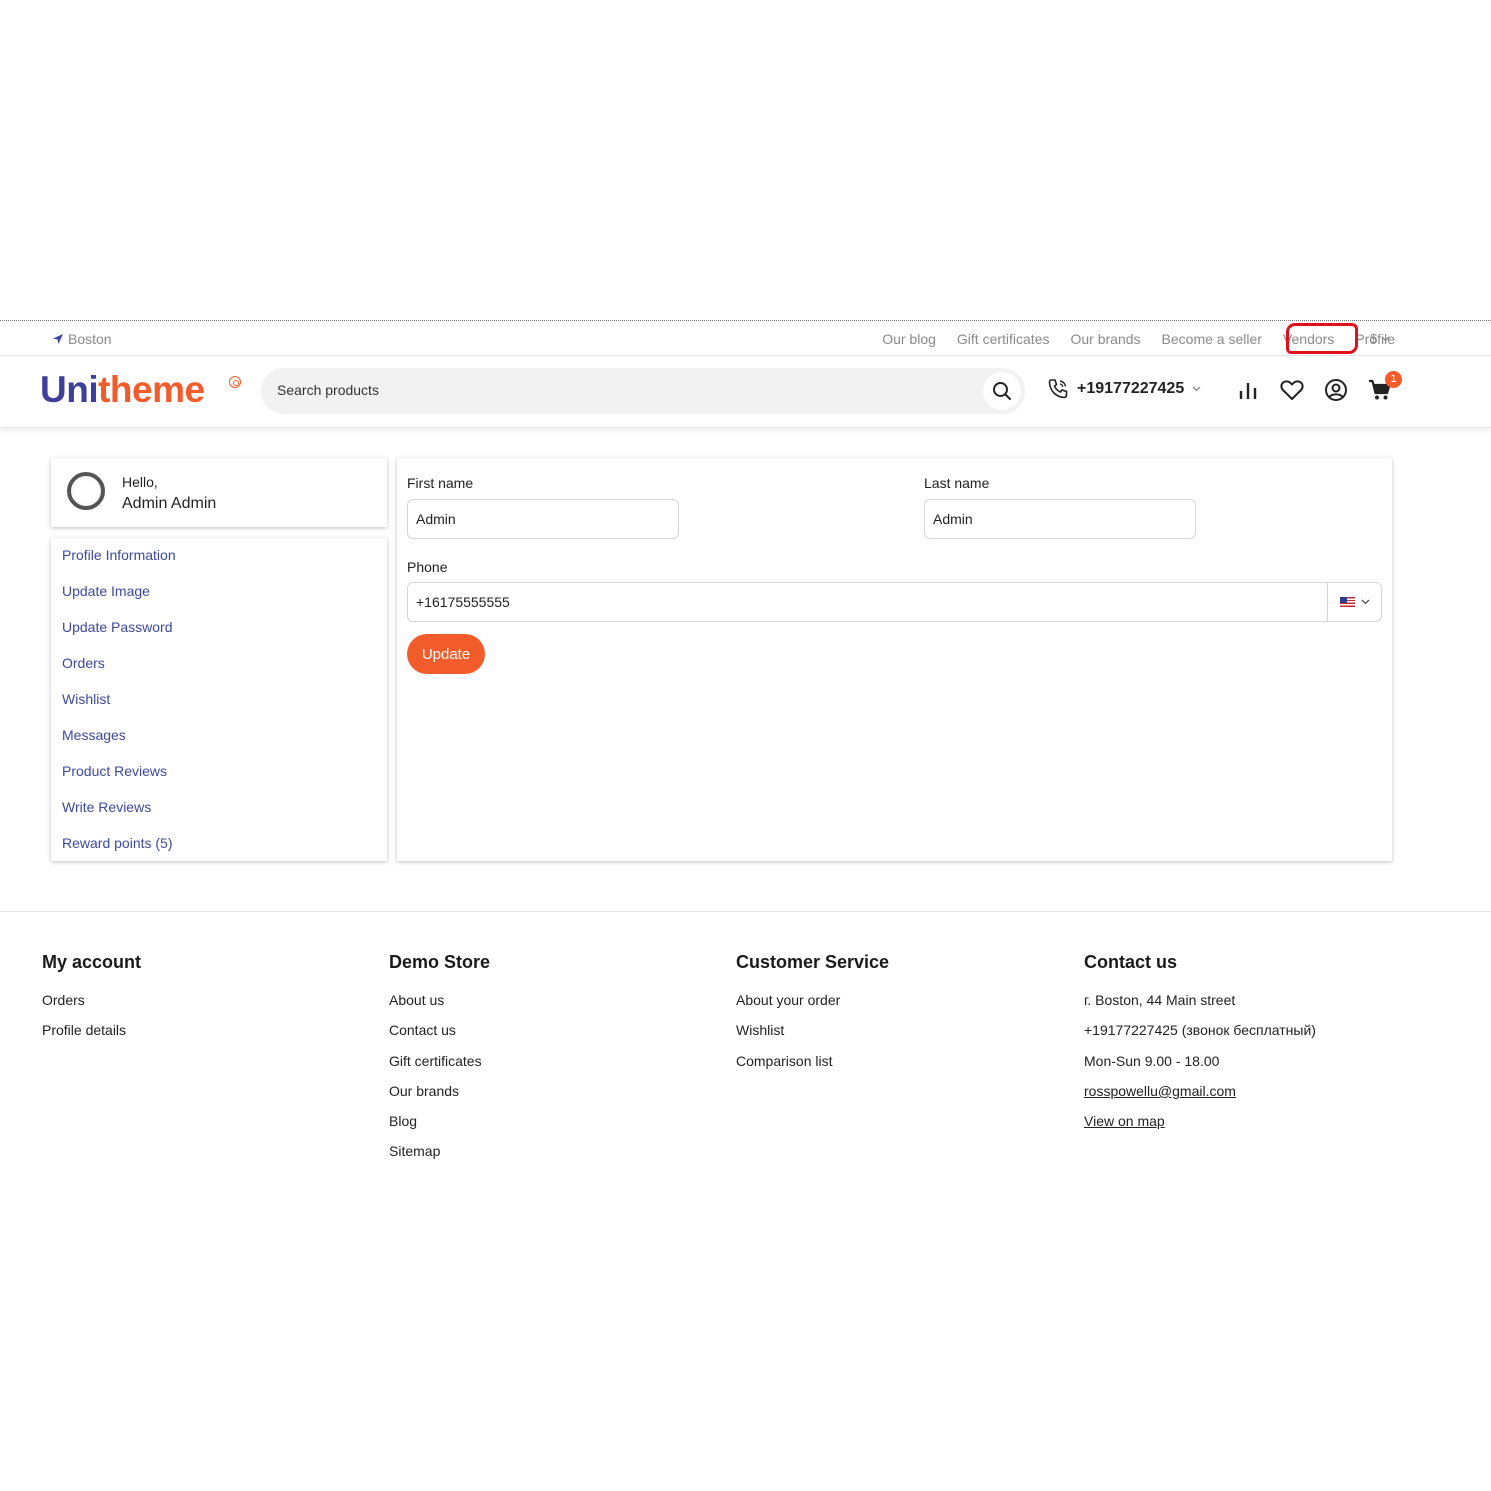 The height and width of the screenshot is (1491, 1491). Describe the element at coordinates (1200, 1128) in the screenshot. I see `footer-map-link: View on map` at that location.